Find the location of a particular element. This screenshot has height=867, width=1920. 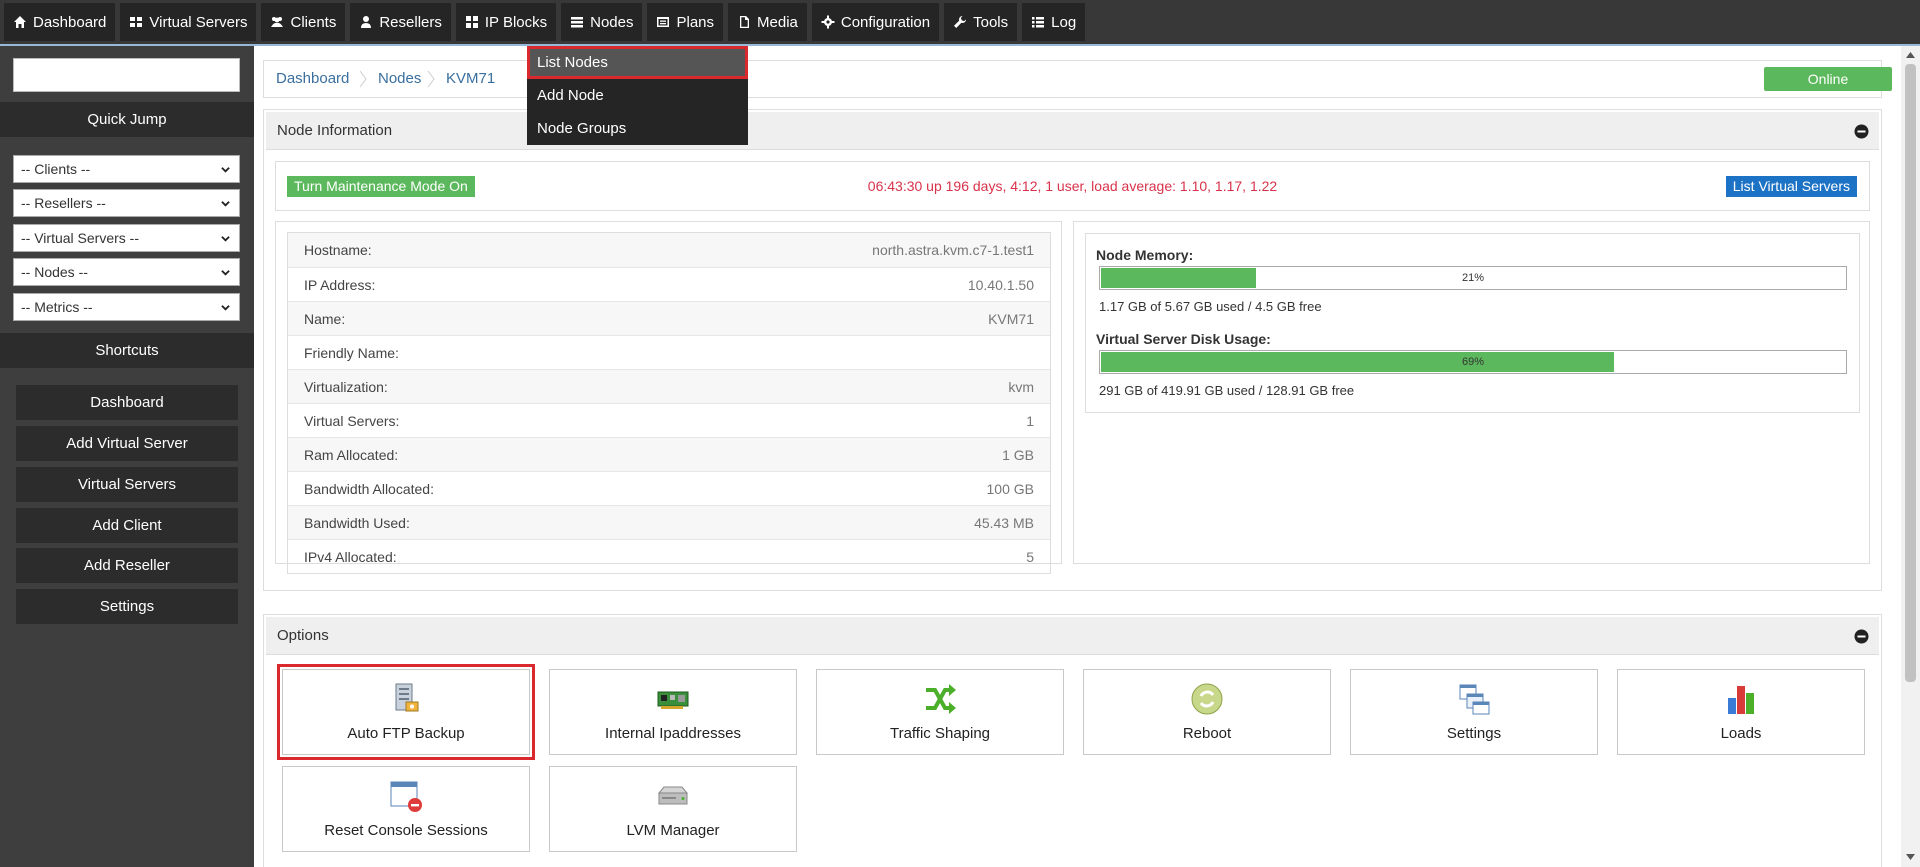

table-row: Virtualization: kvm is located at coordinates (669, 386).